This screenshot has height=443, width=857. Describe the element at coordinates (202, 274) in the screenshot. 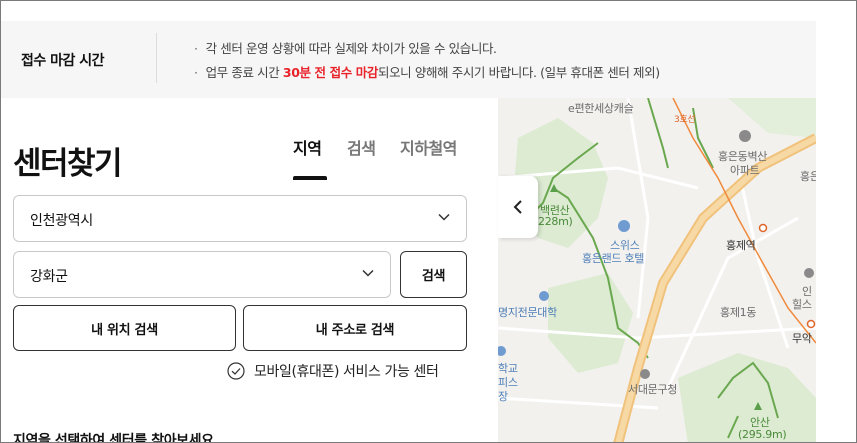

I see `district-select: 강화군` at that location.